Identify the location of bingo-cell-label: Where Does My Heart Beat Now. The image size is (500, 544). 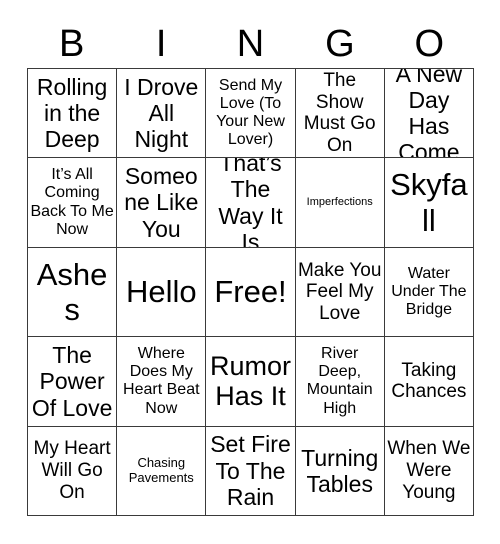
(161, 380).